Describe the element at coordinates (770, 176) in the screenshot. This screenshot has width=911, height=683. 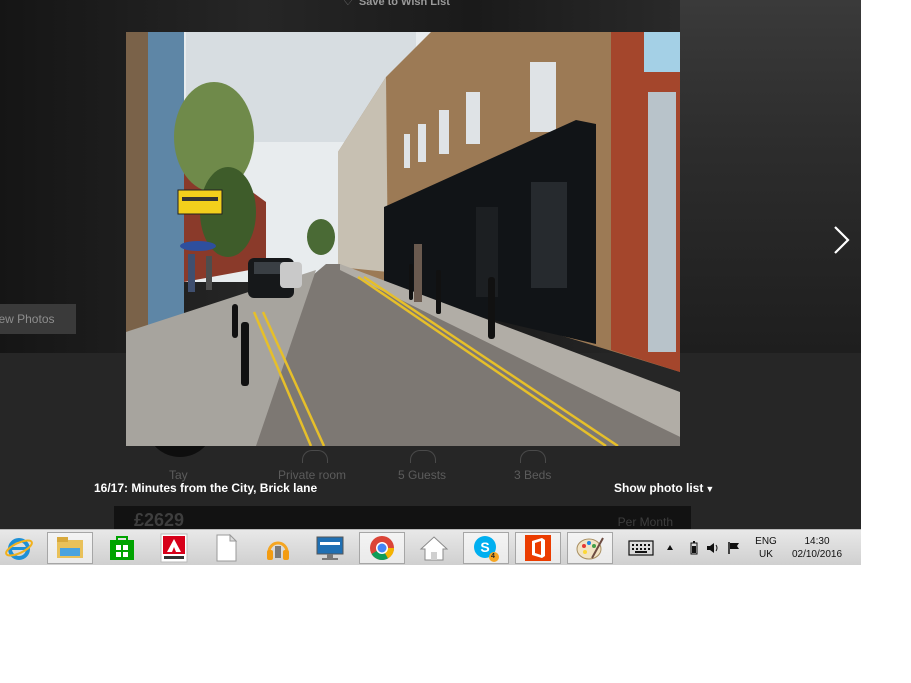
I see `listing-hero-photo-edge` at that location.